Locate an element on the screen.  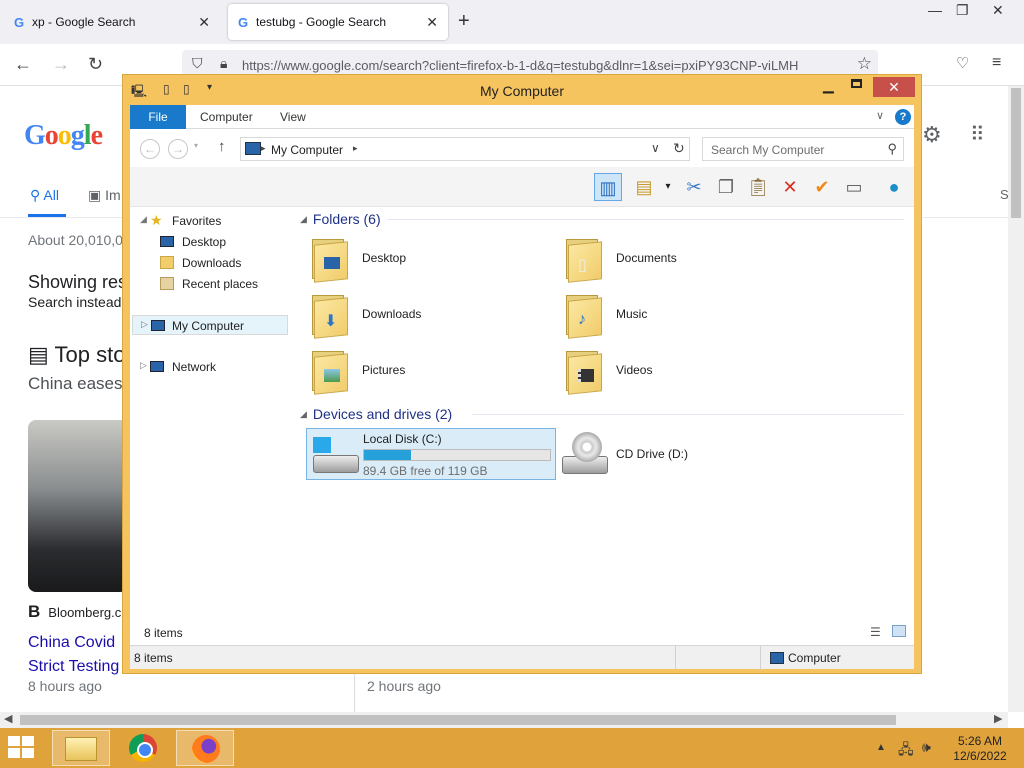
taskbar-chrome is located at coordinates (143, 748).